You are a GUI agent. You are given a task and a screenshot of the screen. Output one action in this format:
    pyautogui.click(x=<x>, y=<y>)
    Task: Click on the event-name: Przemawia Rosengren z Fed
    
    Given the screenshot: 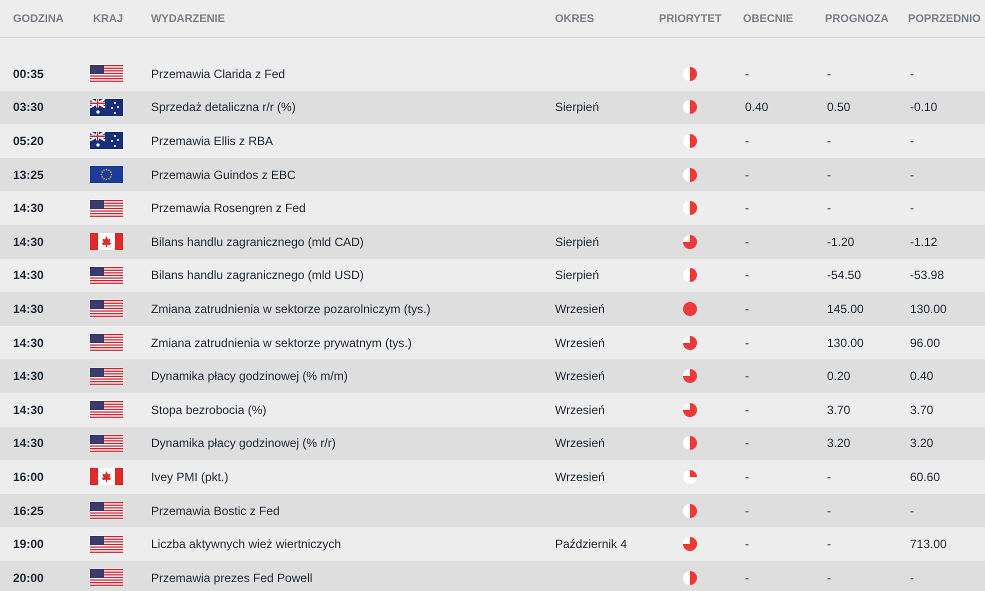 What is the action you would take?
    pyautogui.click(x=229, y=208)
    